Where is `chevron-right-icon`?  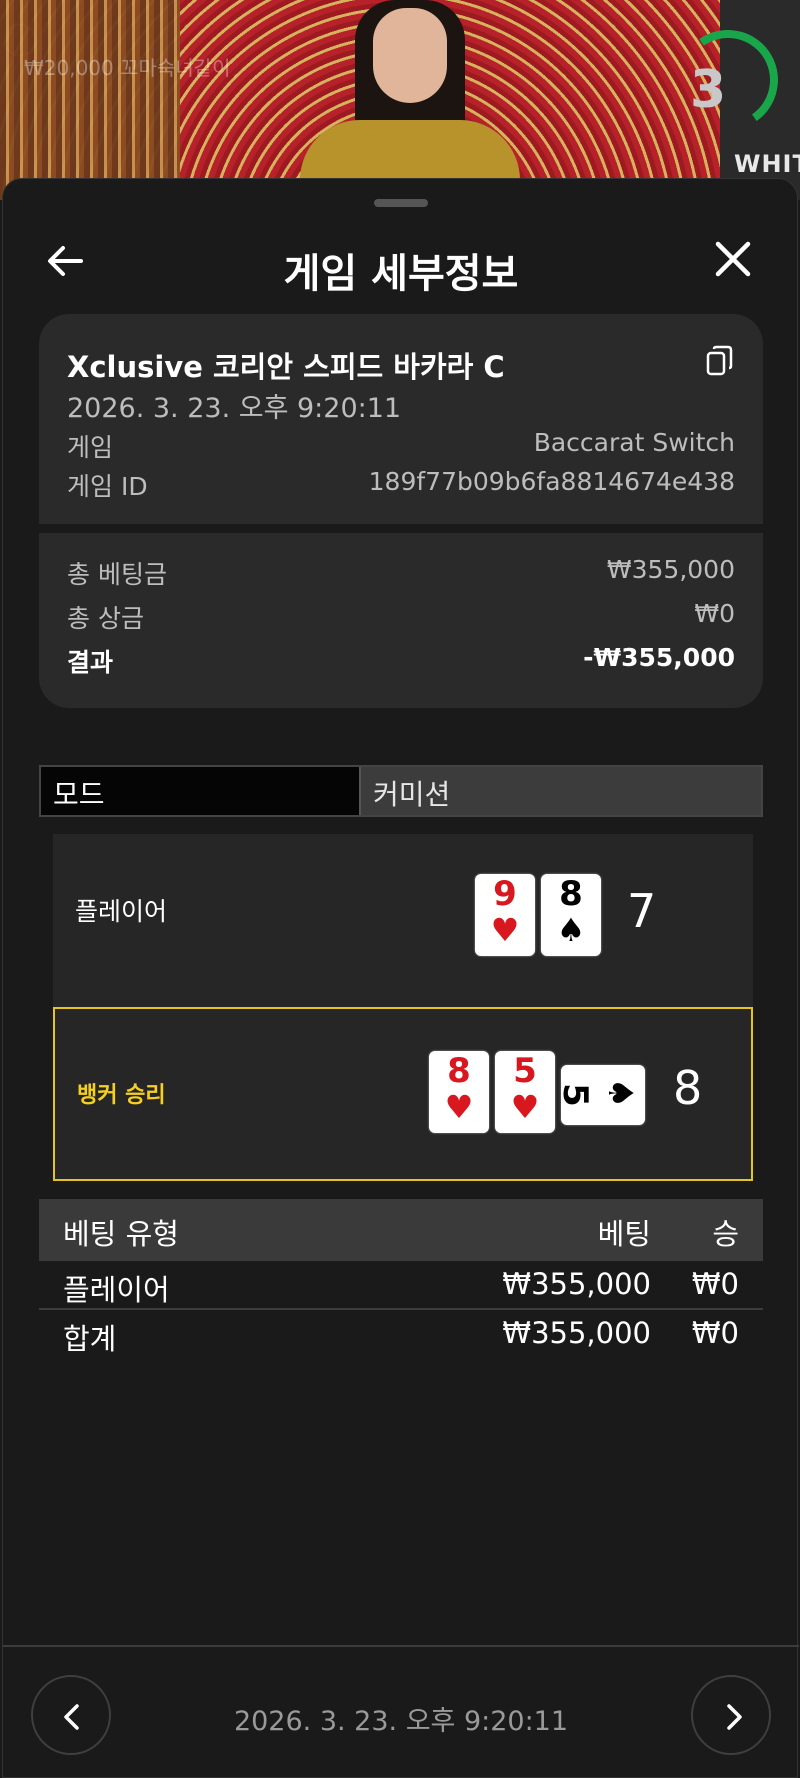
chevron-right-icon is located at coordinates (734, 1717).